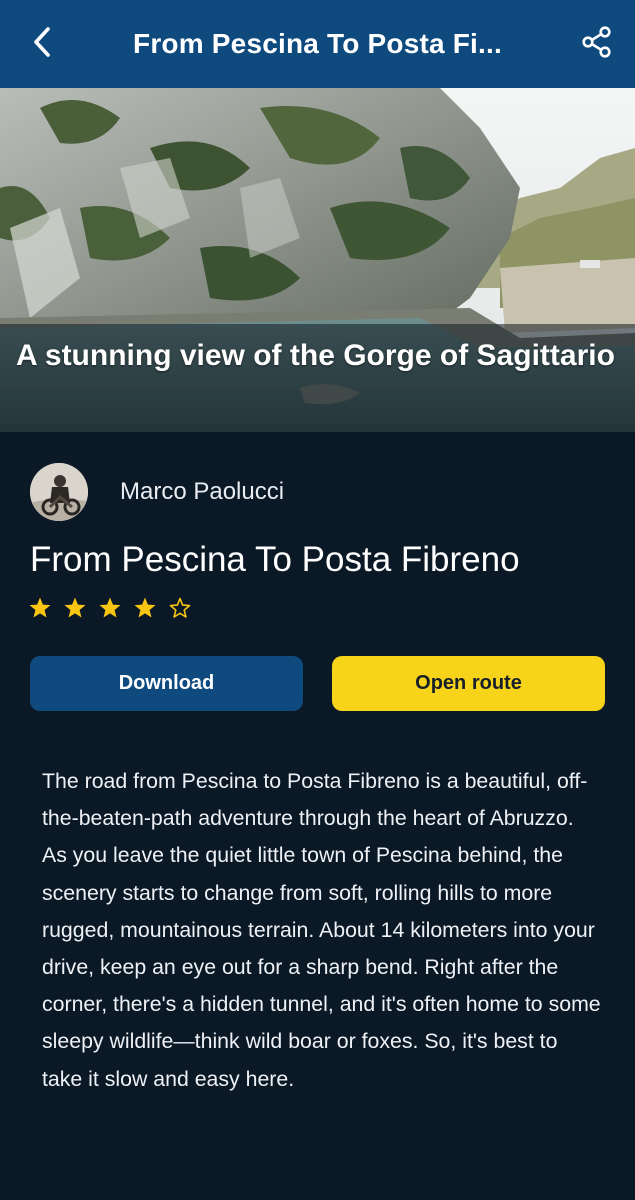 This screenshot has height=1200, width=635. I want to click on share-icon, so click(597, 44).